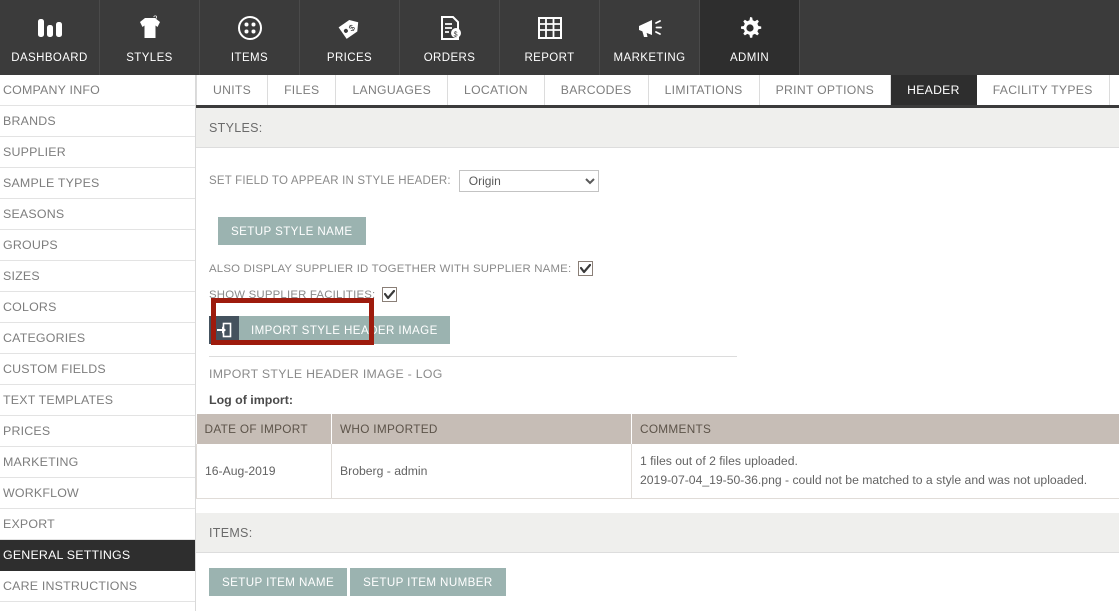 Image resolution: width=1119 pixels, height=611 pixels. Describe the element at coordinates (58, 400) in the screenshot. I see `sidebar-item-label: TEXT TEMPLATES` at that location.